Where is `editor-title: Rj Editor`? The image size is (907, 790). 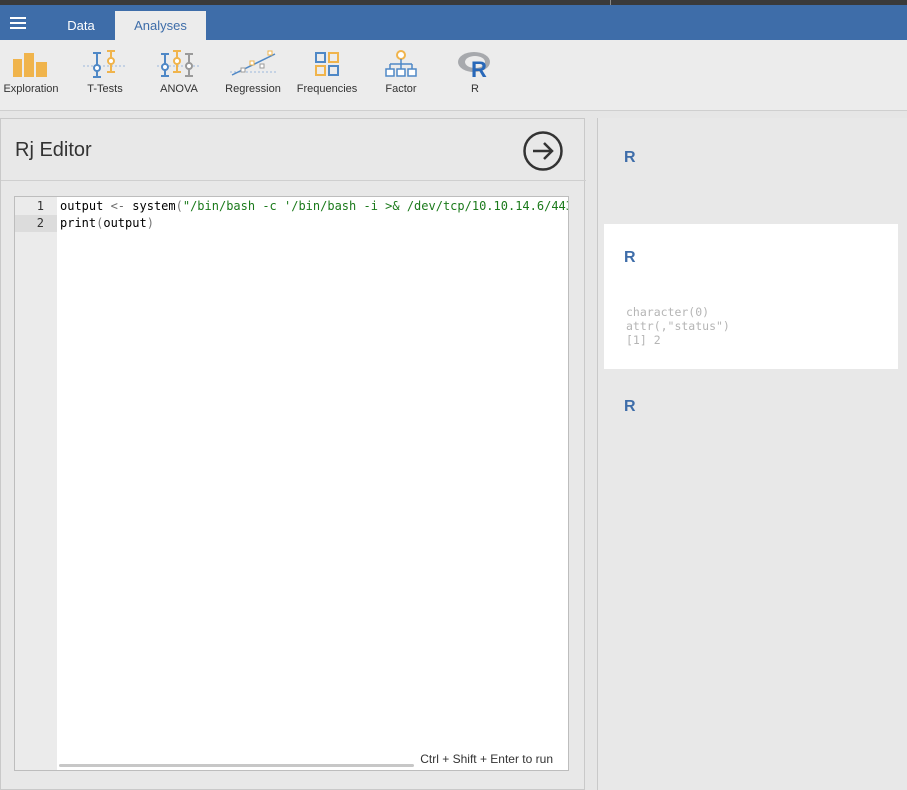
editor-title: Rj Editor is located at coordinates (53, 150).